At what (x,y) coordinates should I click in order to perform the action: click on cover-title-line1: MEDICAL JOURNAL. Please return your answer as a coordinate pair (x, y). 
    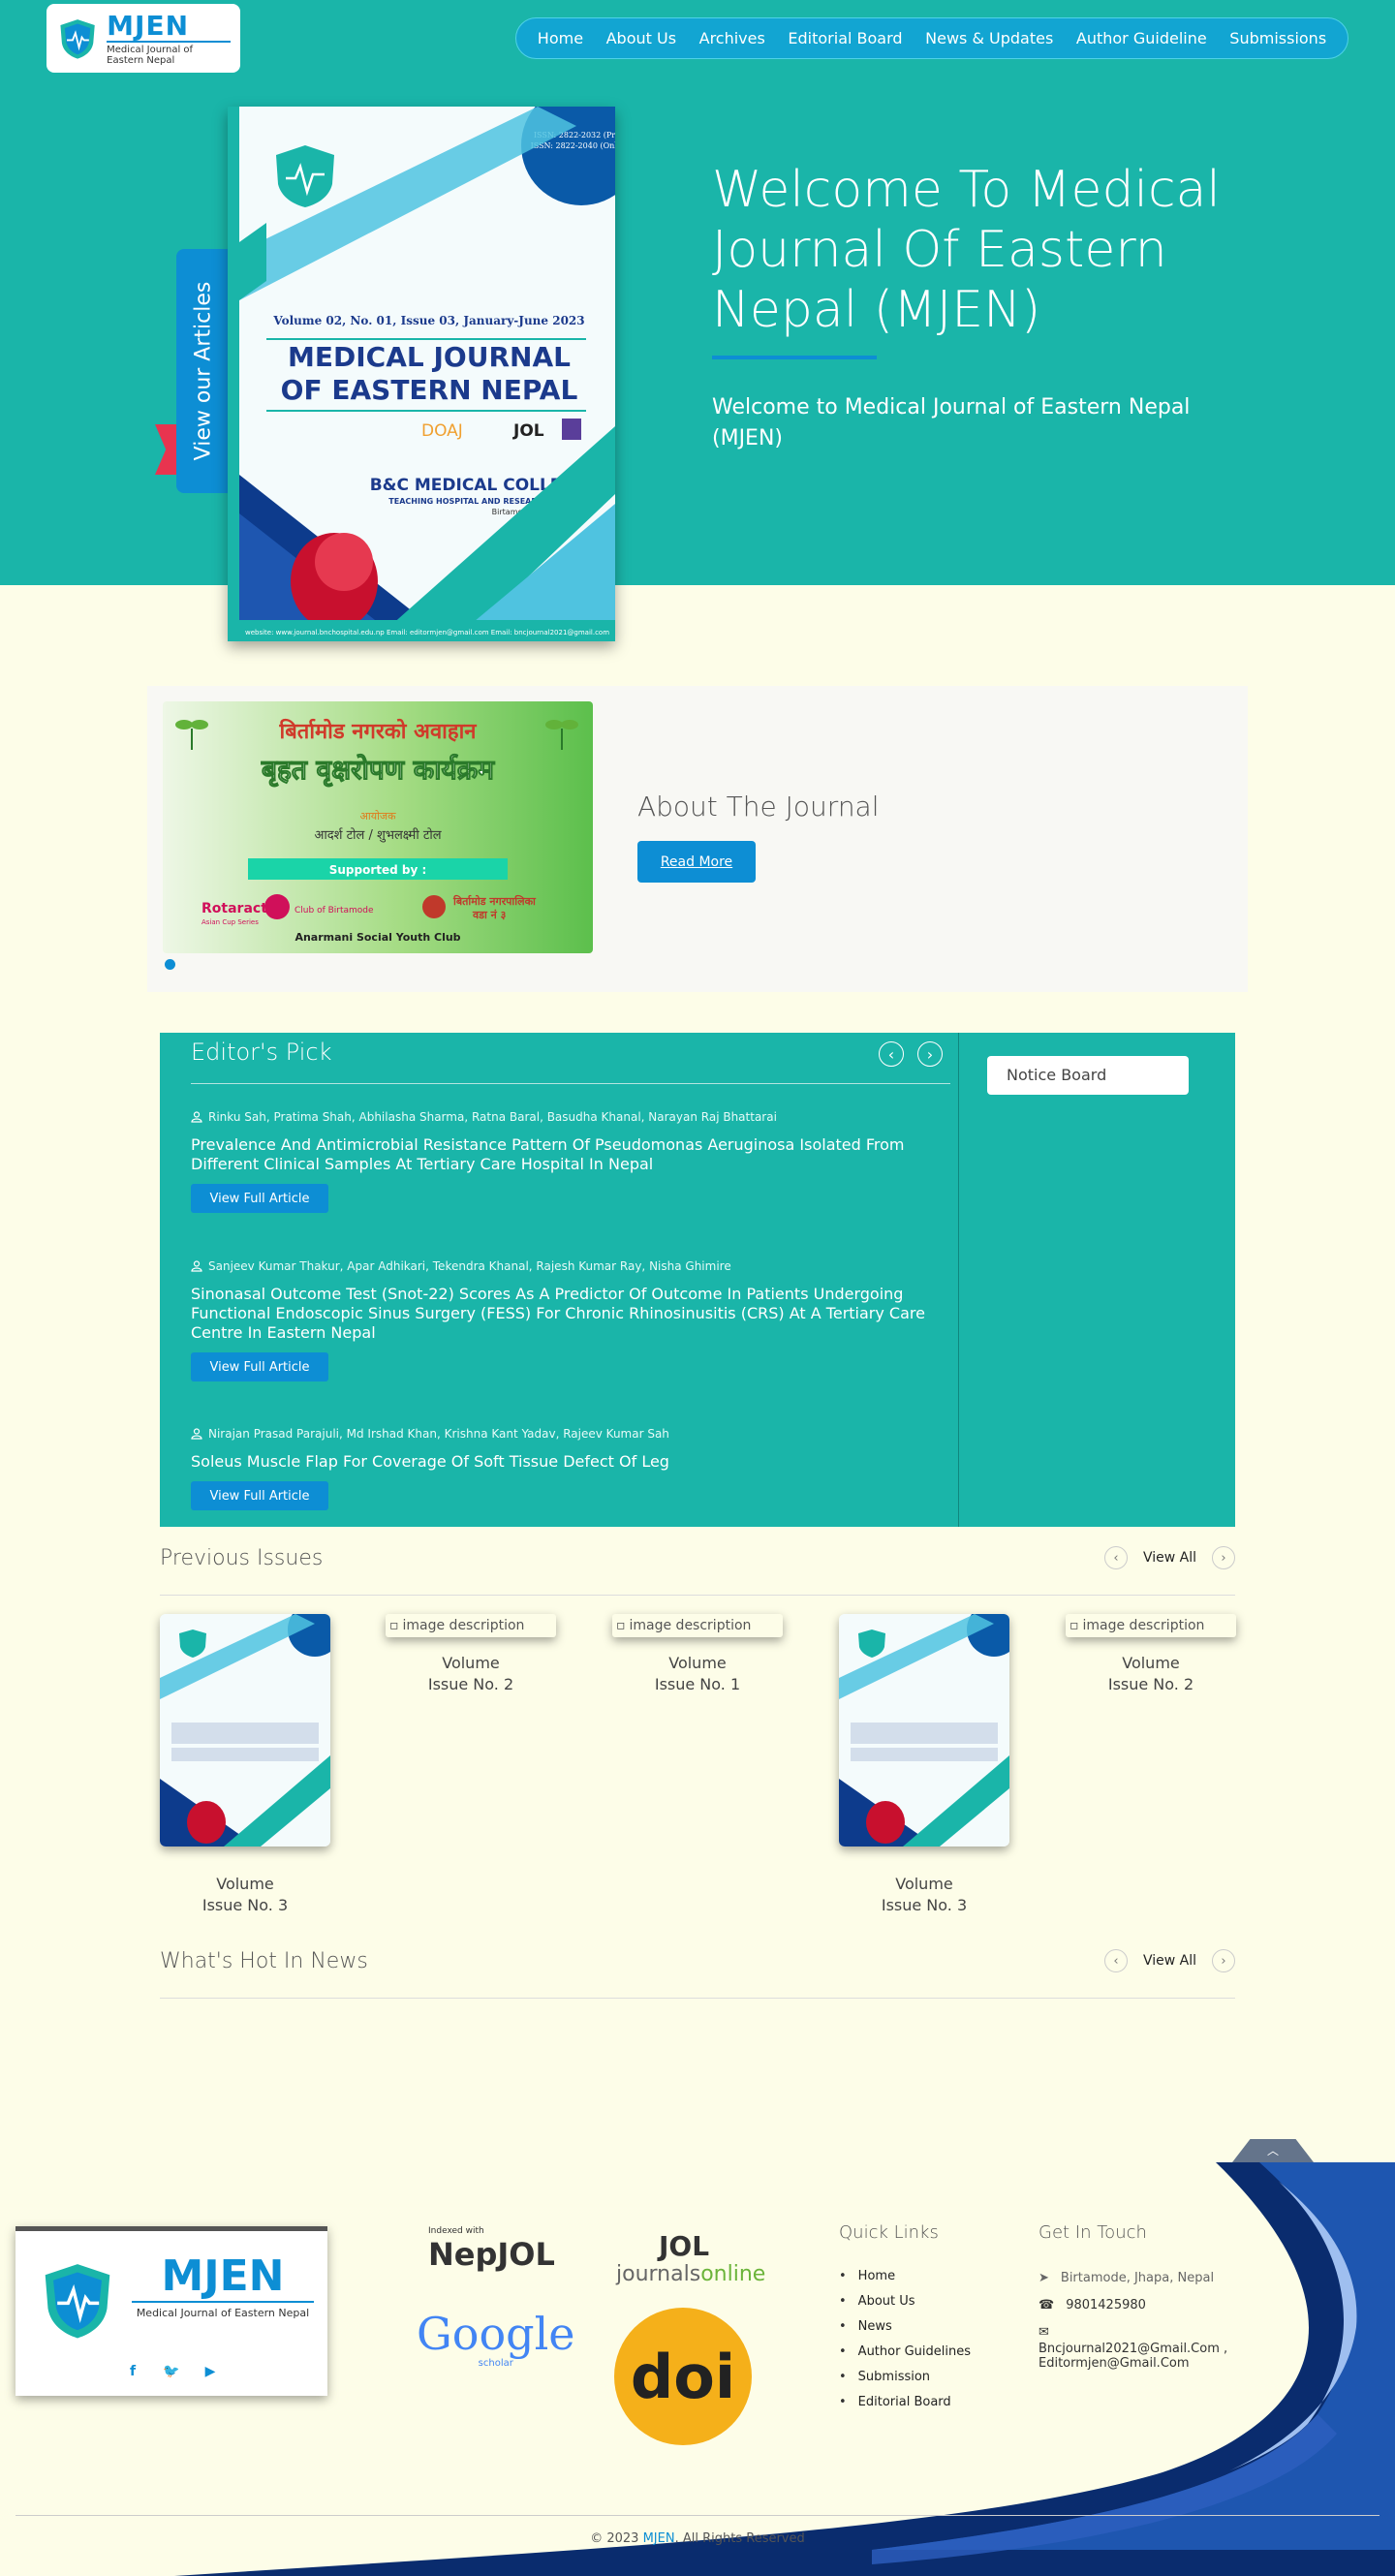
    Looking at the image, I should click on (429, 357).